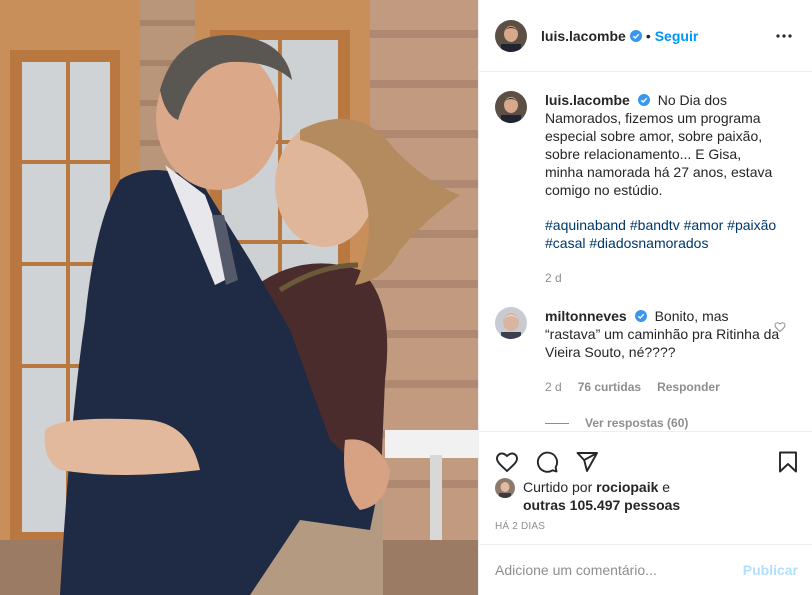 This screenshot has width=812, height=595. Describe the element at coordinates (553, 278) in the screenshot. I see `caption-age: 2 d` at that location.